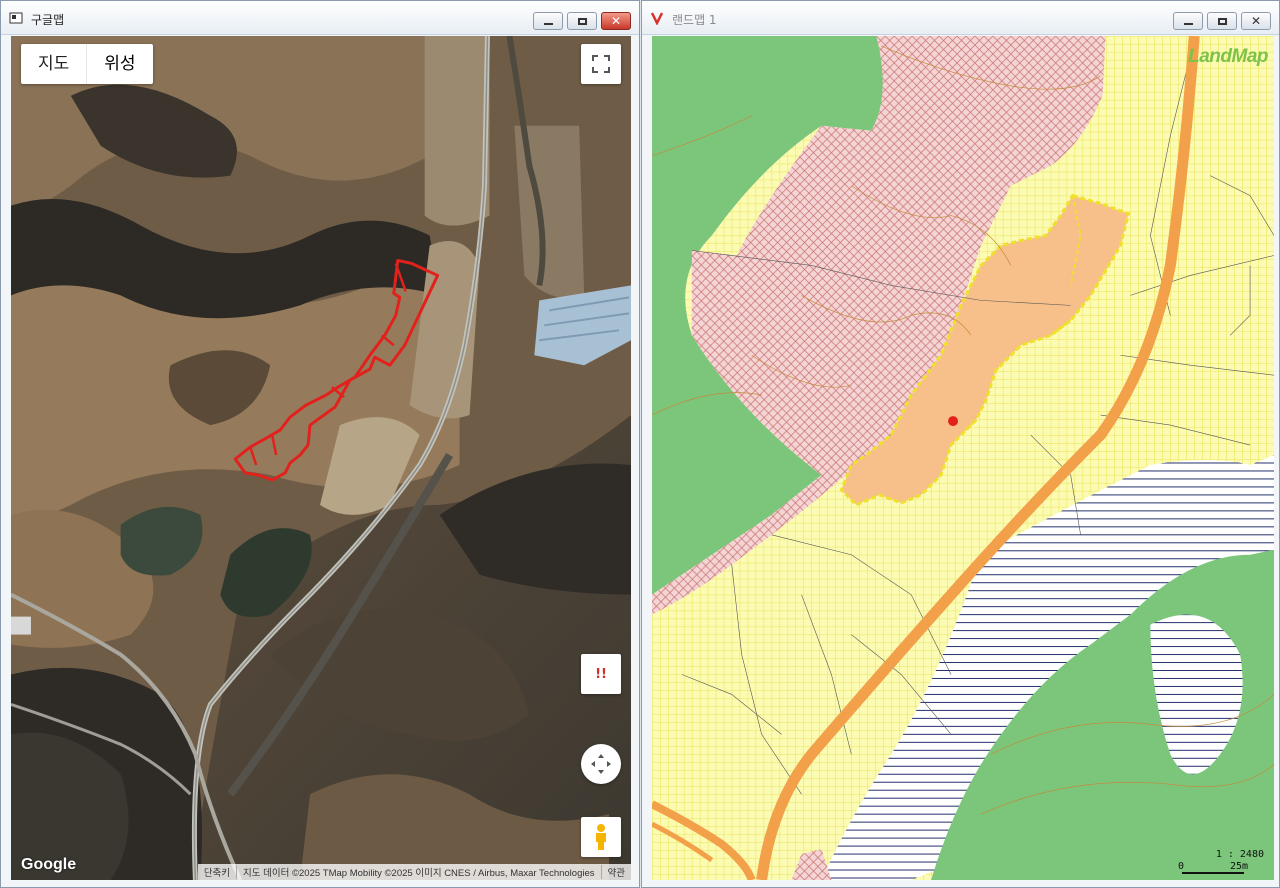 This screenshot has height=888, width=1280. I want to click on street-view-pegman-button, so click(601, 837).